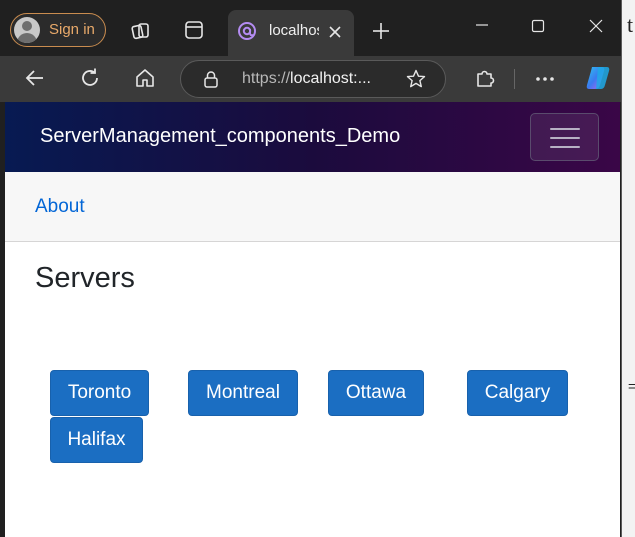 The height and width of the screenshot is (537, 635). What do you see at coordinates (485, 78) in the screenshot?
I see `extensions-icon` at bounding box center [485, 78].